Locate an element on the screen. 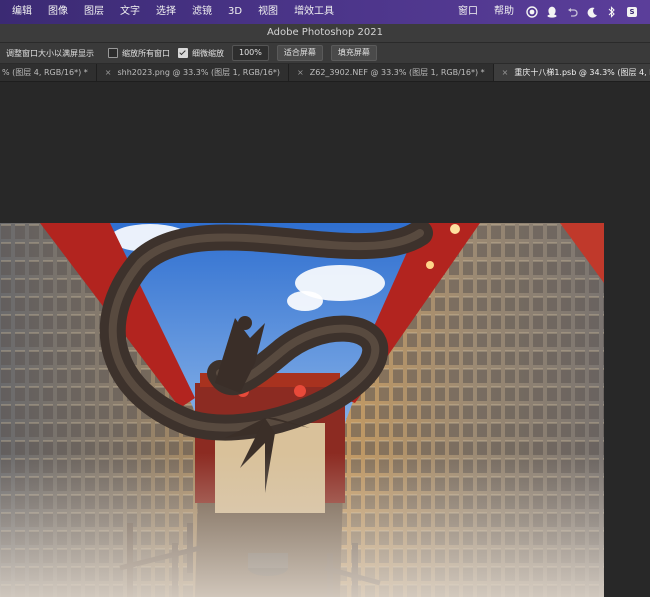 The width and height of the screenshot is (650, 597). menu-3d: 3D is located at coordinates (235, 12).